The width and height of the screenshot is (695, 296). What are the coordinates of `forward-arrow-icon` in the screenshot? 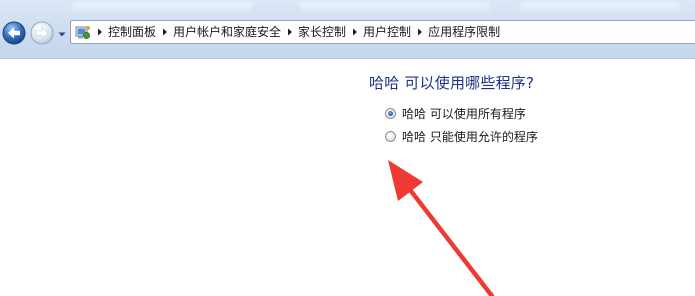 It's located at (42, 33).